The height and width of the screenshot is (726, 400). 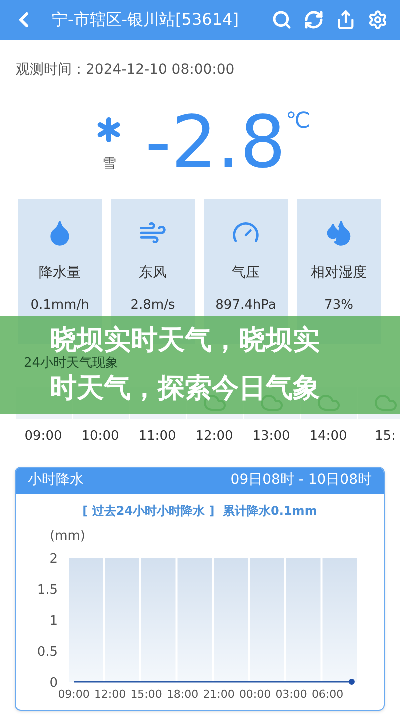 What do you see at coordinates (255, 694) in the screenshot?
I see `x-tick-label: 00:00` at bounding box center [255, 694].